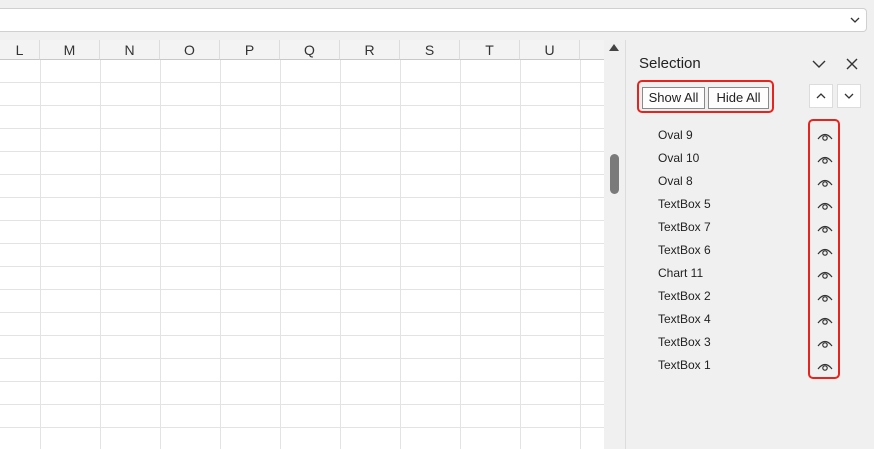 The height and width of the screenshot is (449, 874). What do you see at coordinates (250, 50) in the screenshot?
I see `column-header-p: P` at bounding box center [250, 50].